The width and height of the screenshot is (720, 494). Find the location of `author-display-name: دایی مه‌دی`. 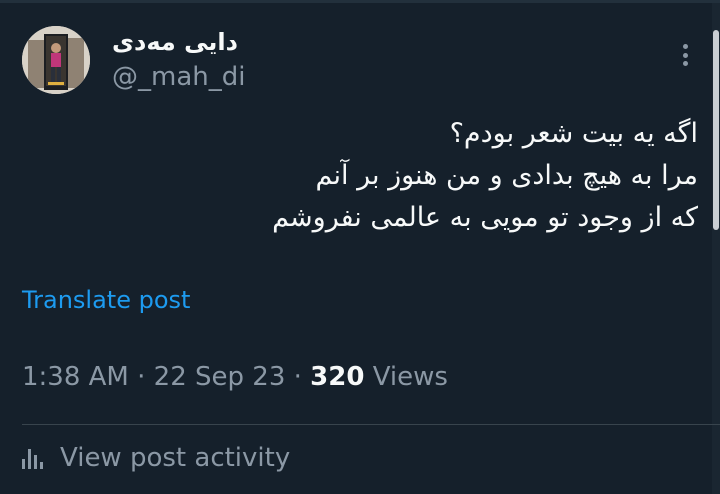

author-display-name: دایی مه‌دی is located at coordinates (175, 42).